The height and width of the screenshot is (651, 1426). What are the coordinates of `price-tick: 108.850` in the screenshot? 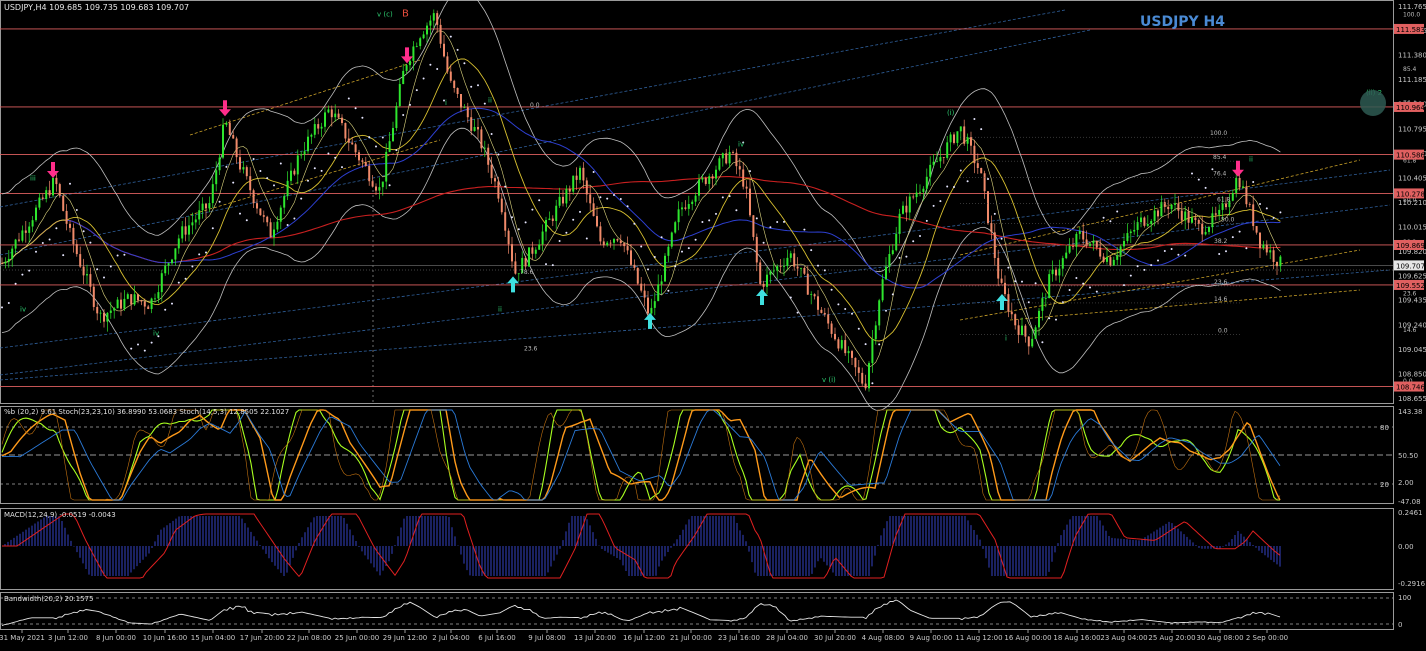 It's located at (1412, 374).